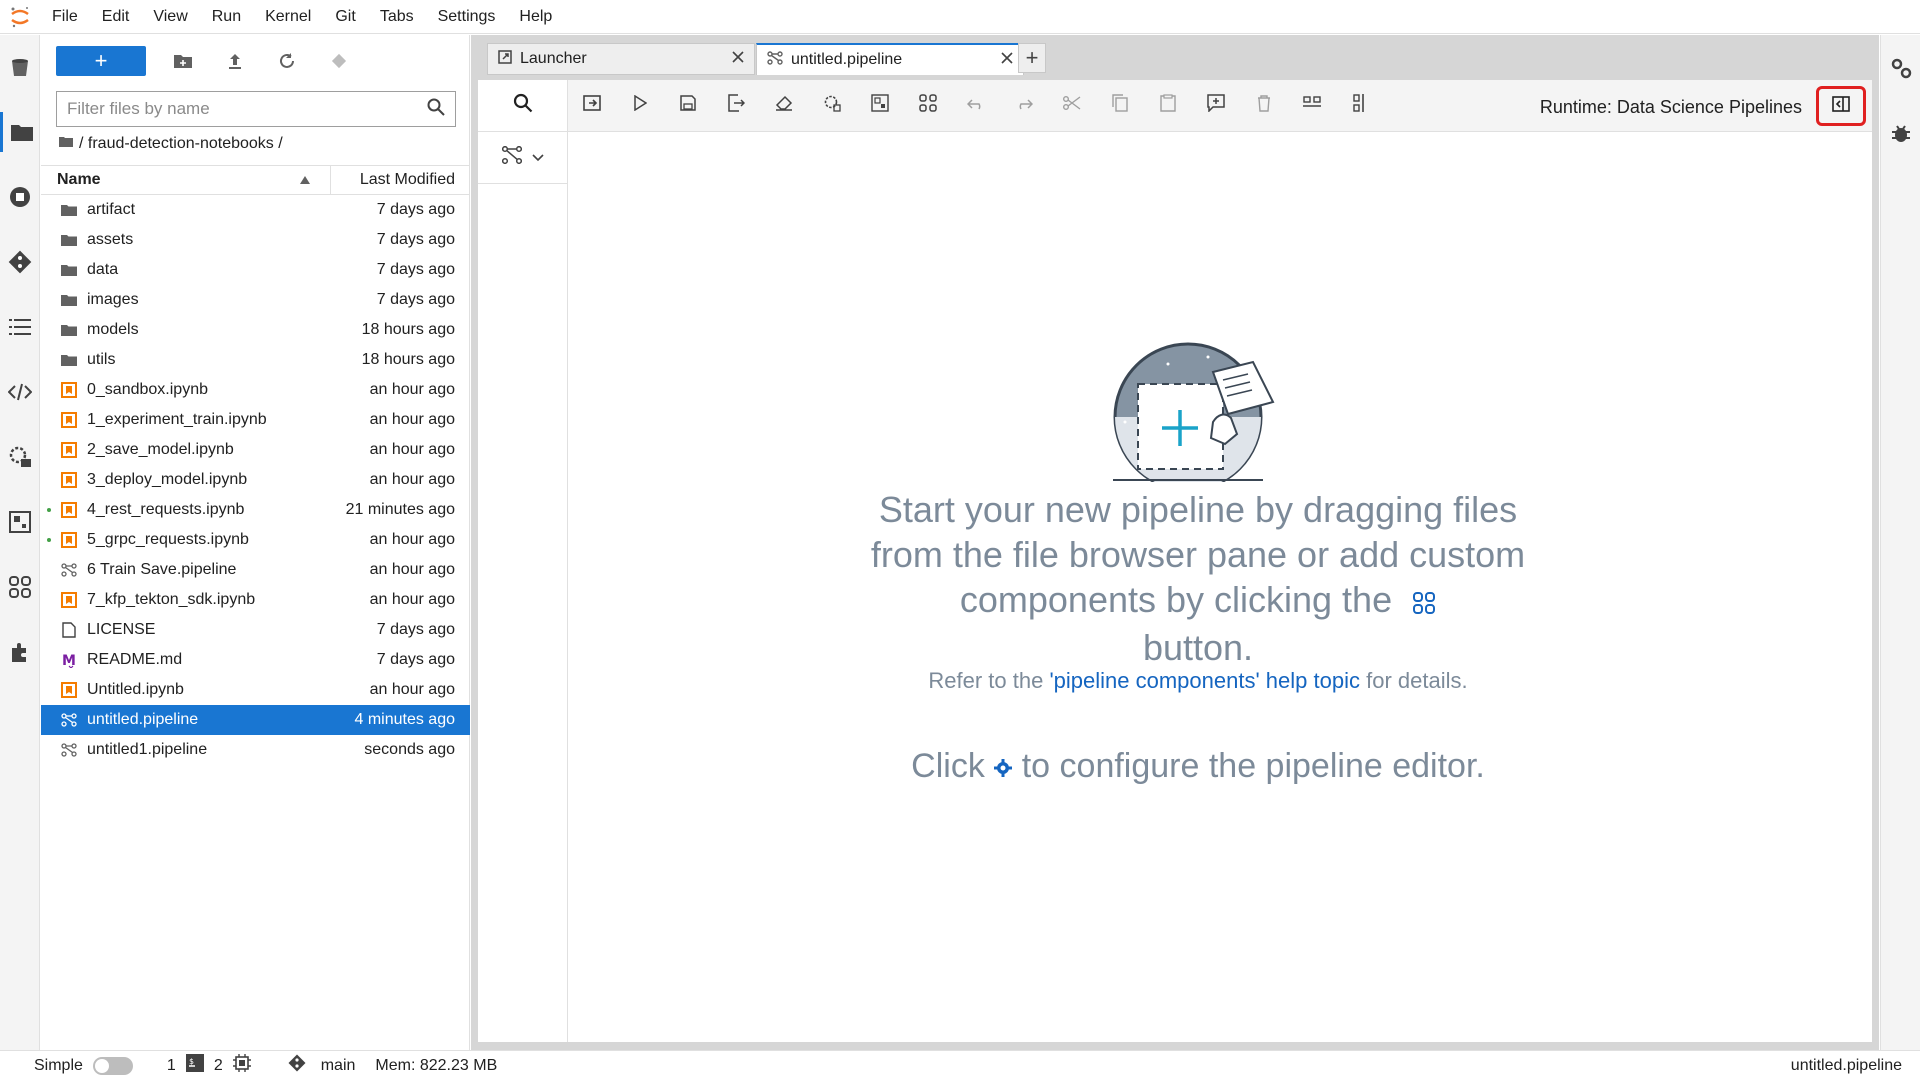 The height and width of the screenshot is (1080, 1920). I want to click on file-row: 4_rest_requests.ipynb 21 minutes ago, so click(255, 510).